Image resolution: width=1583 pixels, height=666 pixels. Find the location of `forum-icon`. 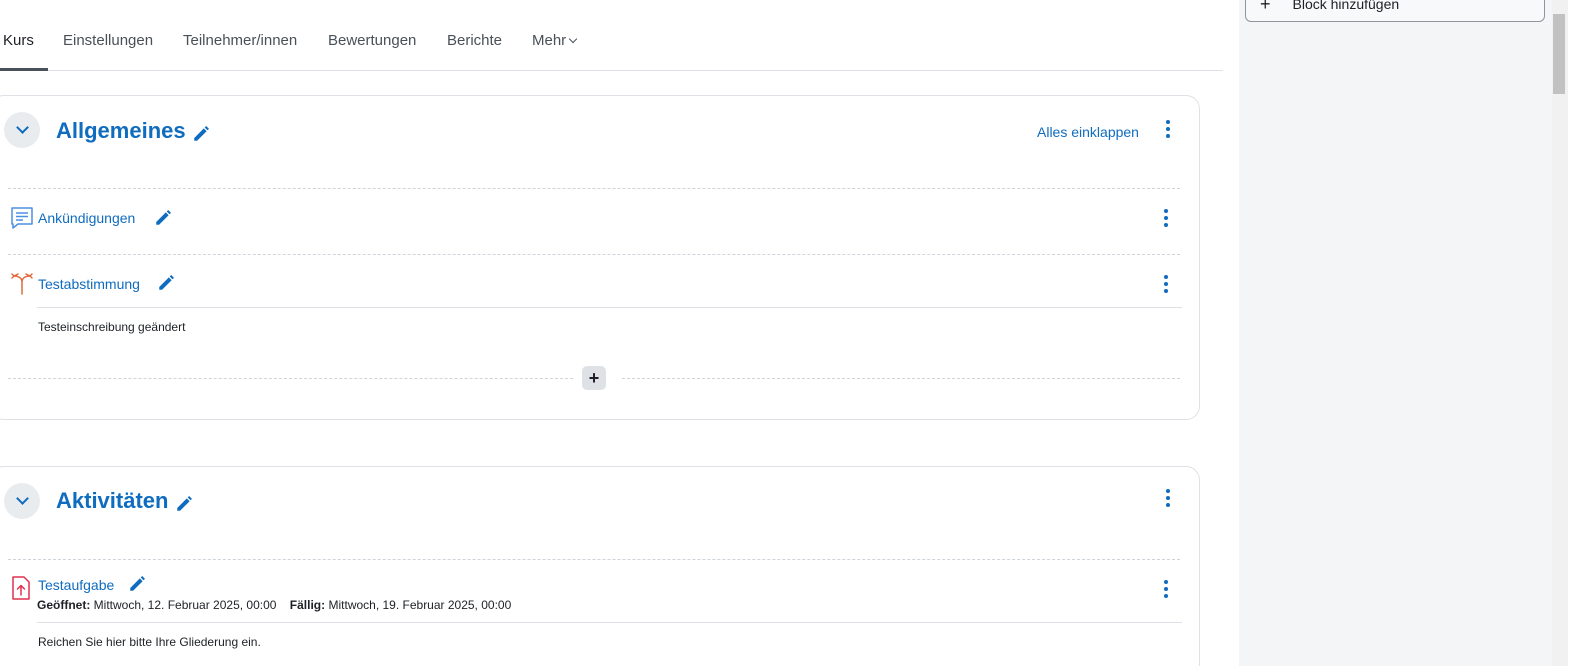

forum-icon is located at coordinates (22, 218).